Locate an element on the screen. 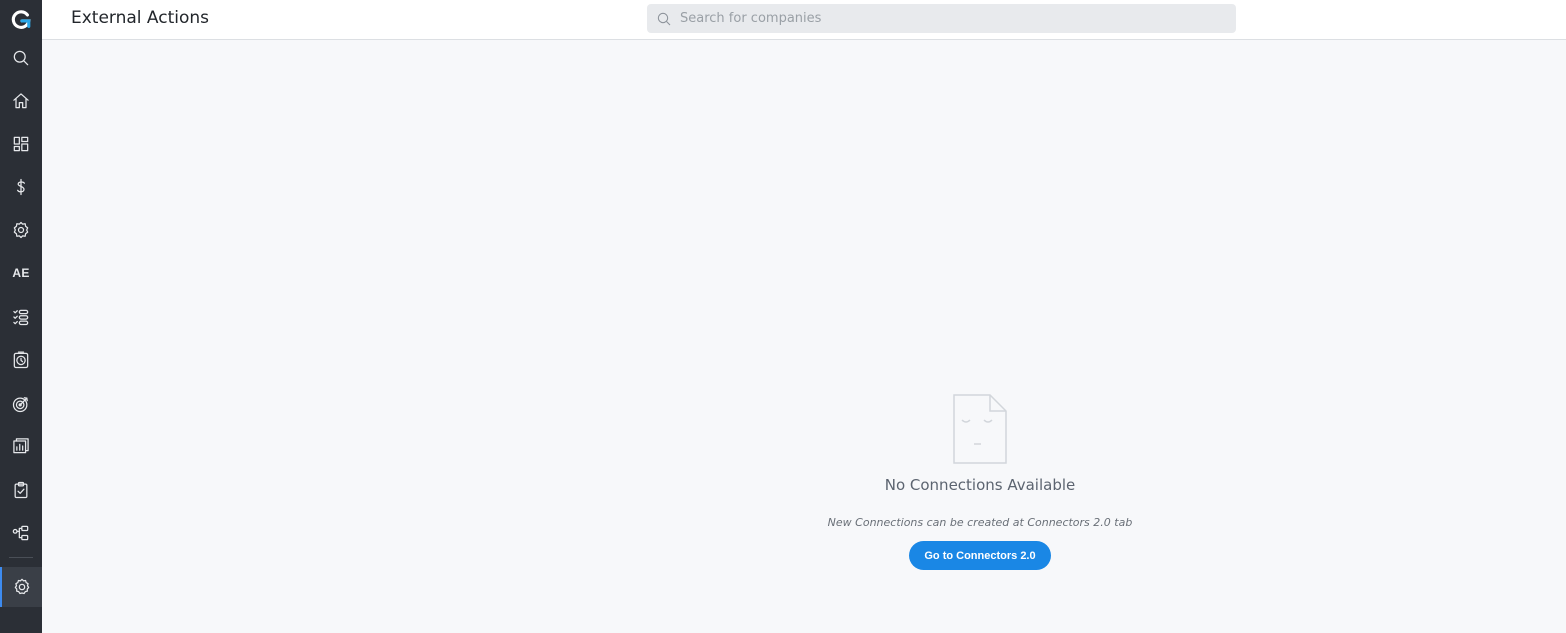 The image size is (1566, 633). sidebar-item-lists is located at coordinates (21, 317).